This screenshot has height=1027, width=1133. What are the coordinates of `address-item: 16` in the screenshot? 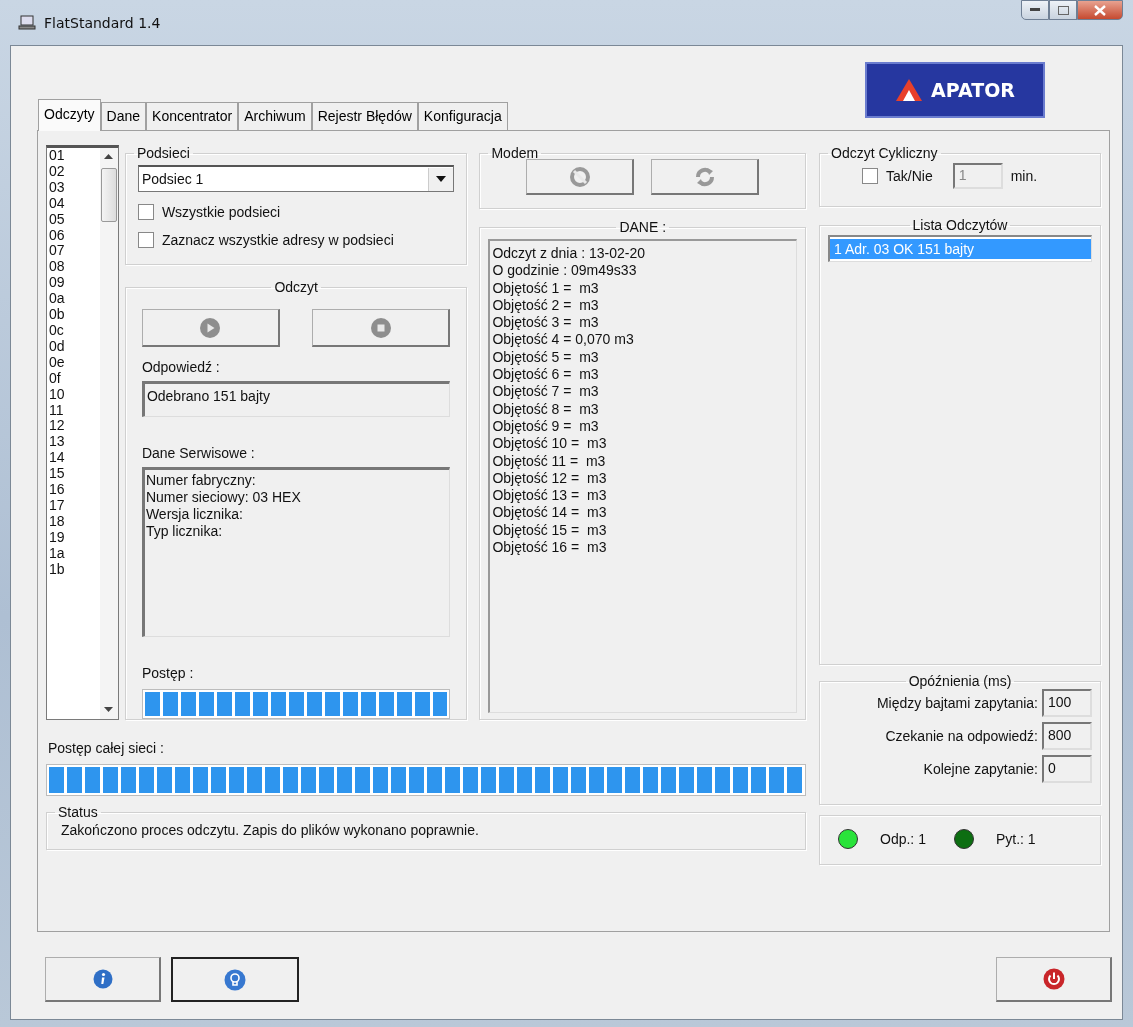 It's located at (73, 490).